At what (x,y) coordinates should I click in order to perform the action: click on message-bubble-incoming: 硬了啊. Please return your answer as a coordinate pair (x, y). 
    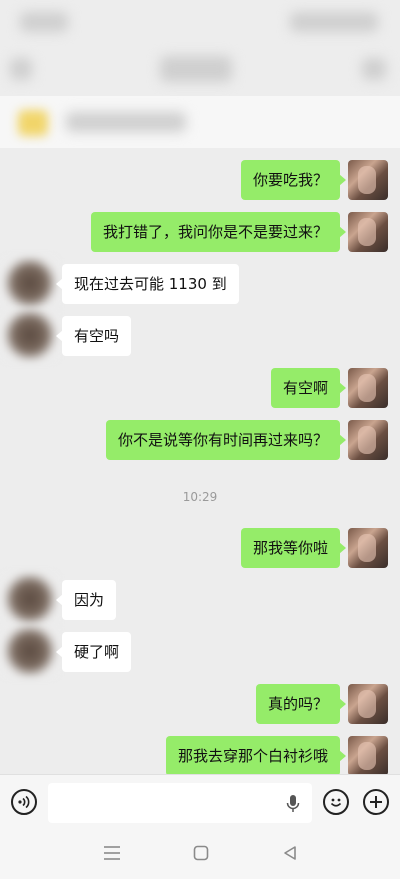
    Looking at the image, I should click on (93, 652).